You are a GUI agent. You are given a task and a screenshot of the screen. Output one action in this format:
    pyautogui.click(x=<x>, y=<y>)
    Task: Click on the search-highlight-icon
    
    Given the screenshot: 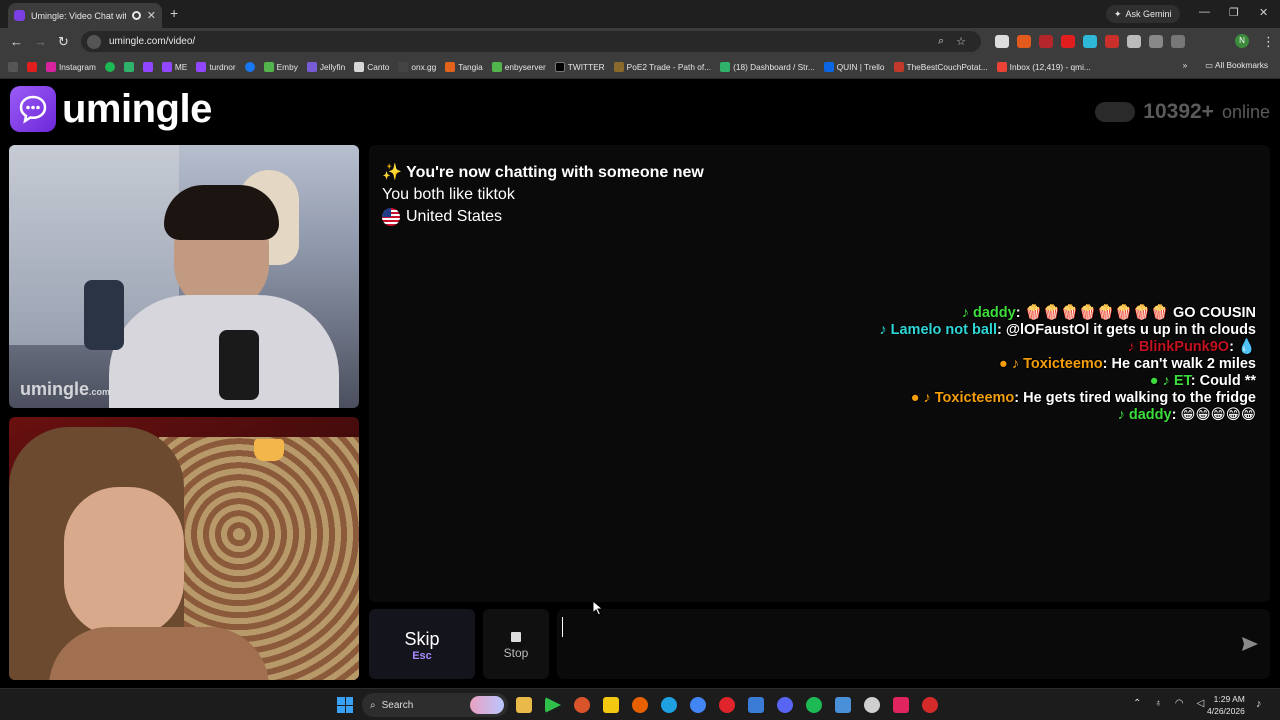 What is the action you would take?
    pyautogui.click(x=487, y=705)
    